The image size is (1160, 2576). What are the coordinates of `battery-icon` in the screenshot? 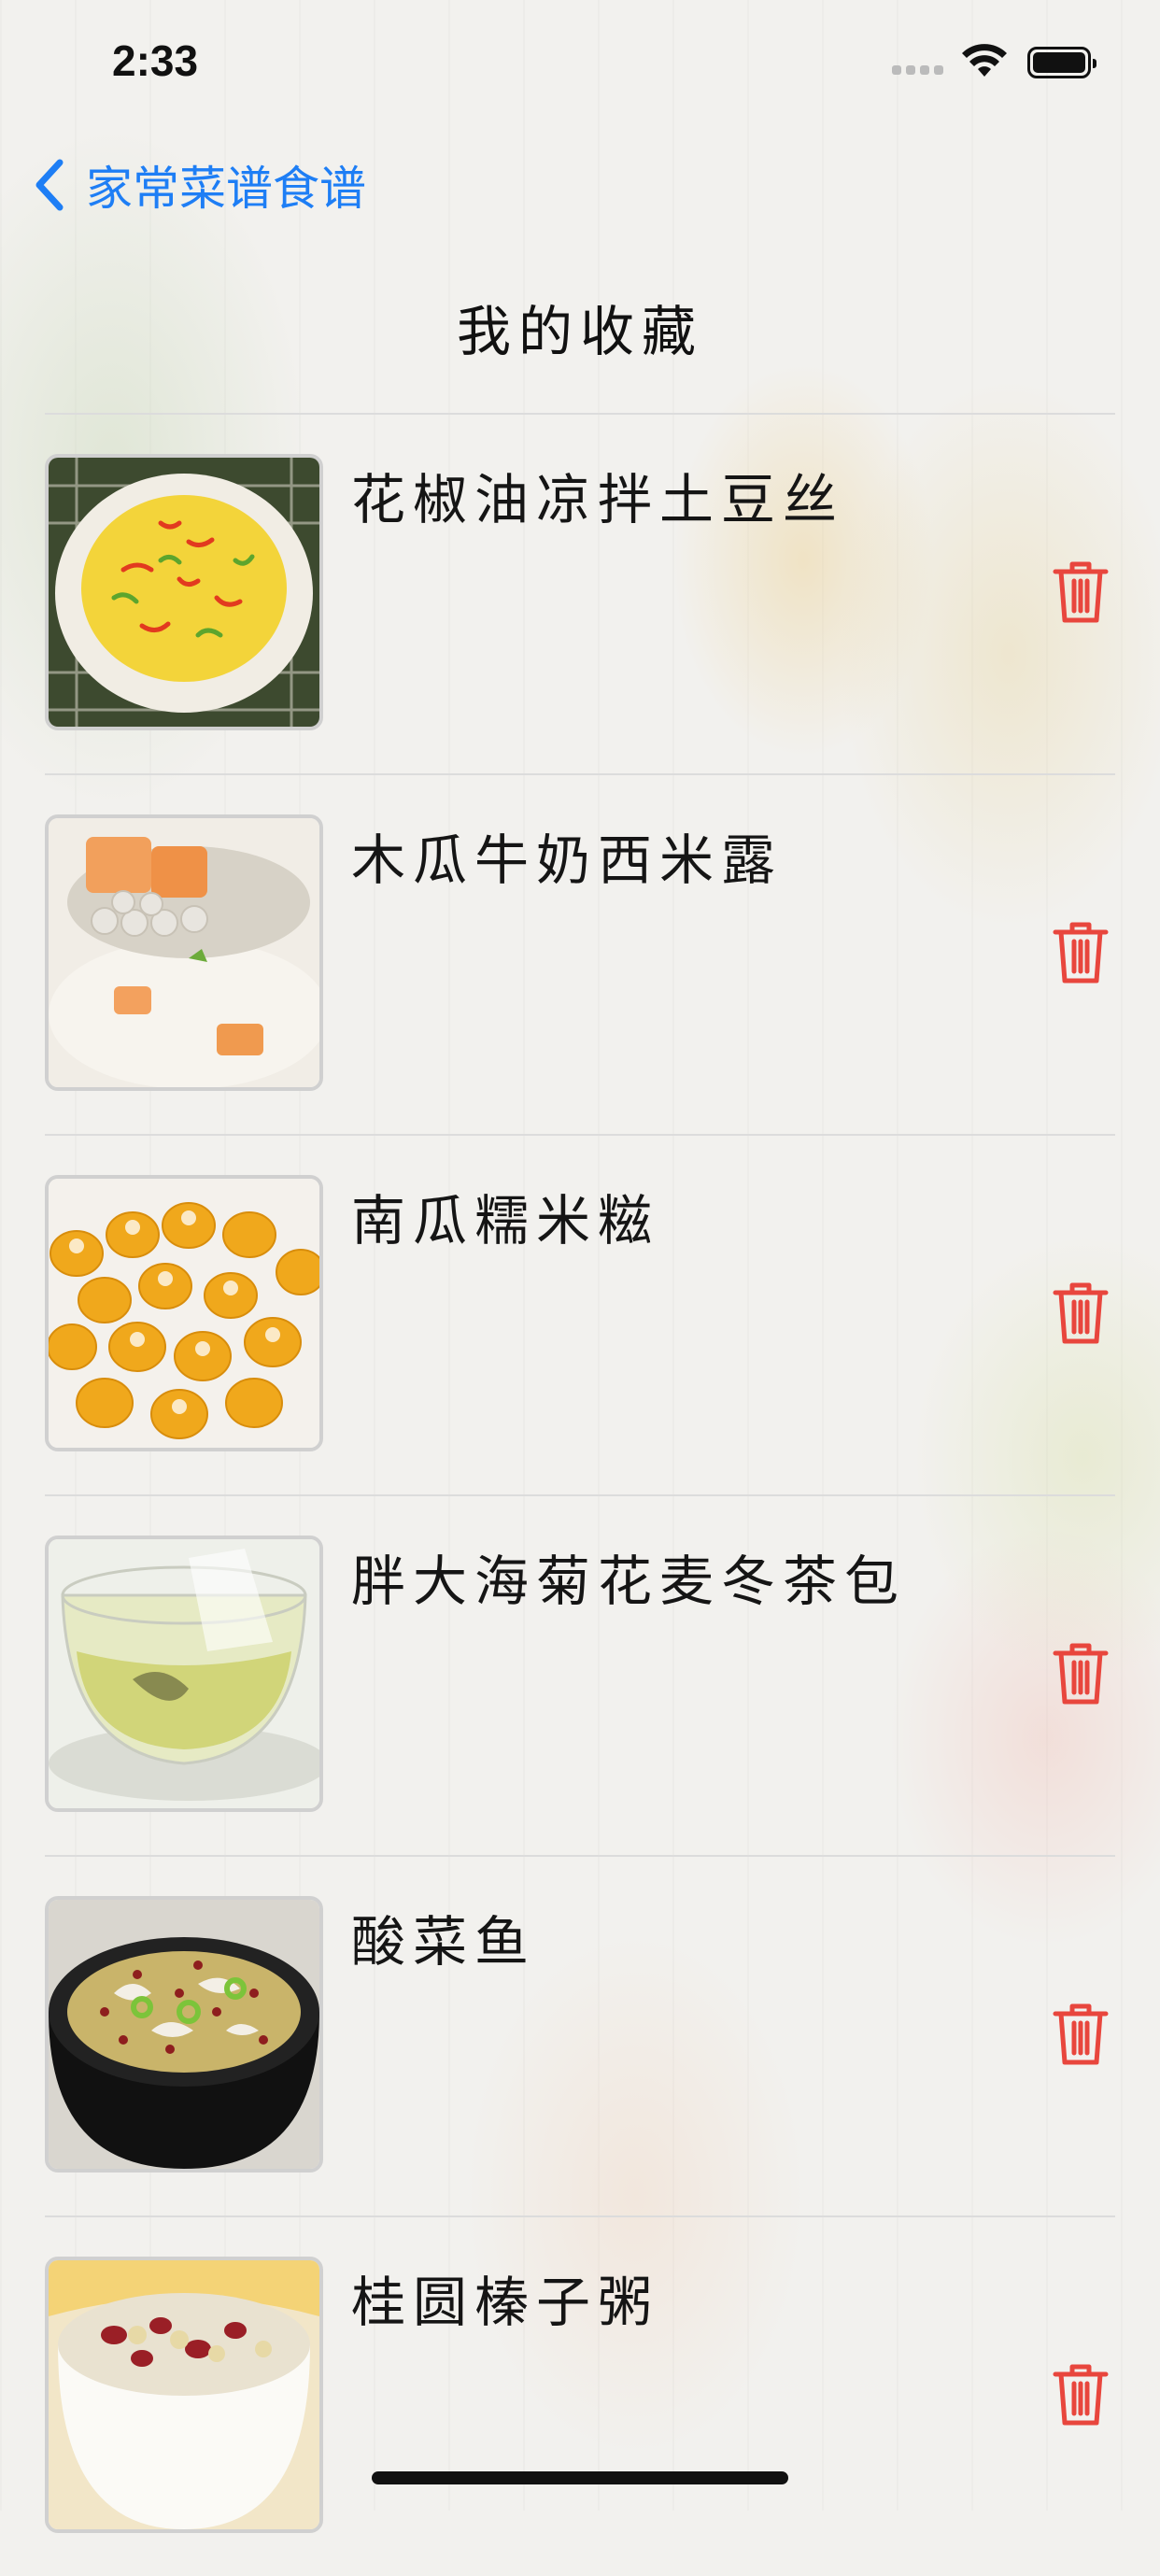 It's located at (1062, 62).